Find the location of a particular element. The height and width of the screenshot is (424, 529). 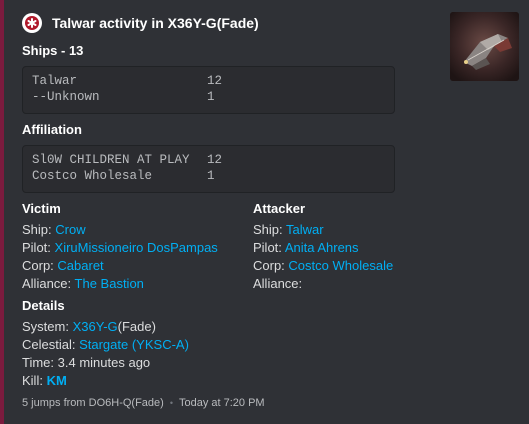

victim-corp-link: Cabaret is located at coordinates (80, 265).